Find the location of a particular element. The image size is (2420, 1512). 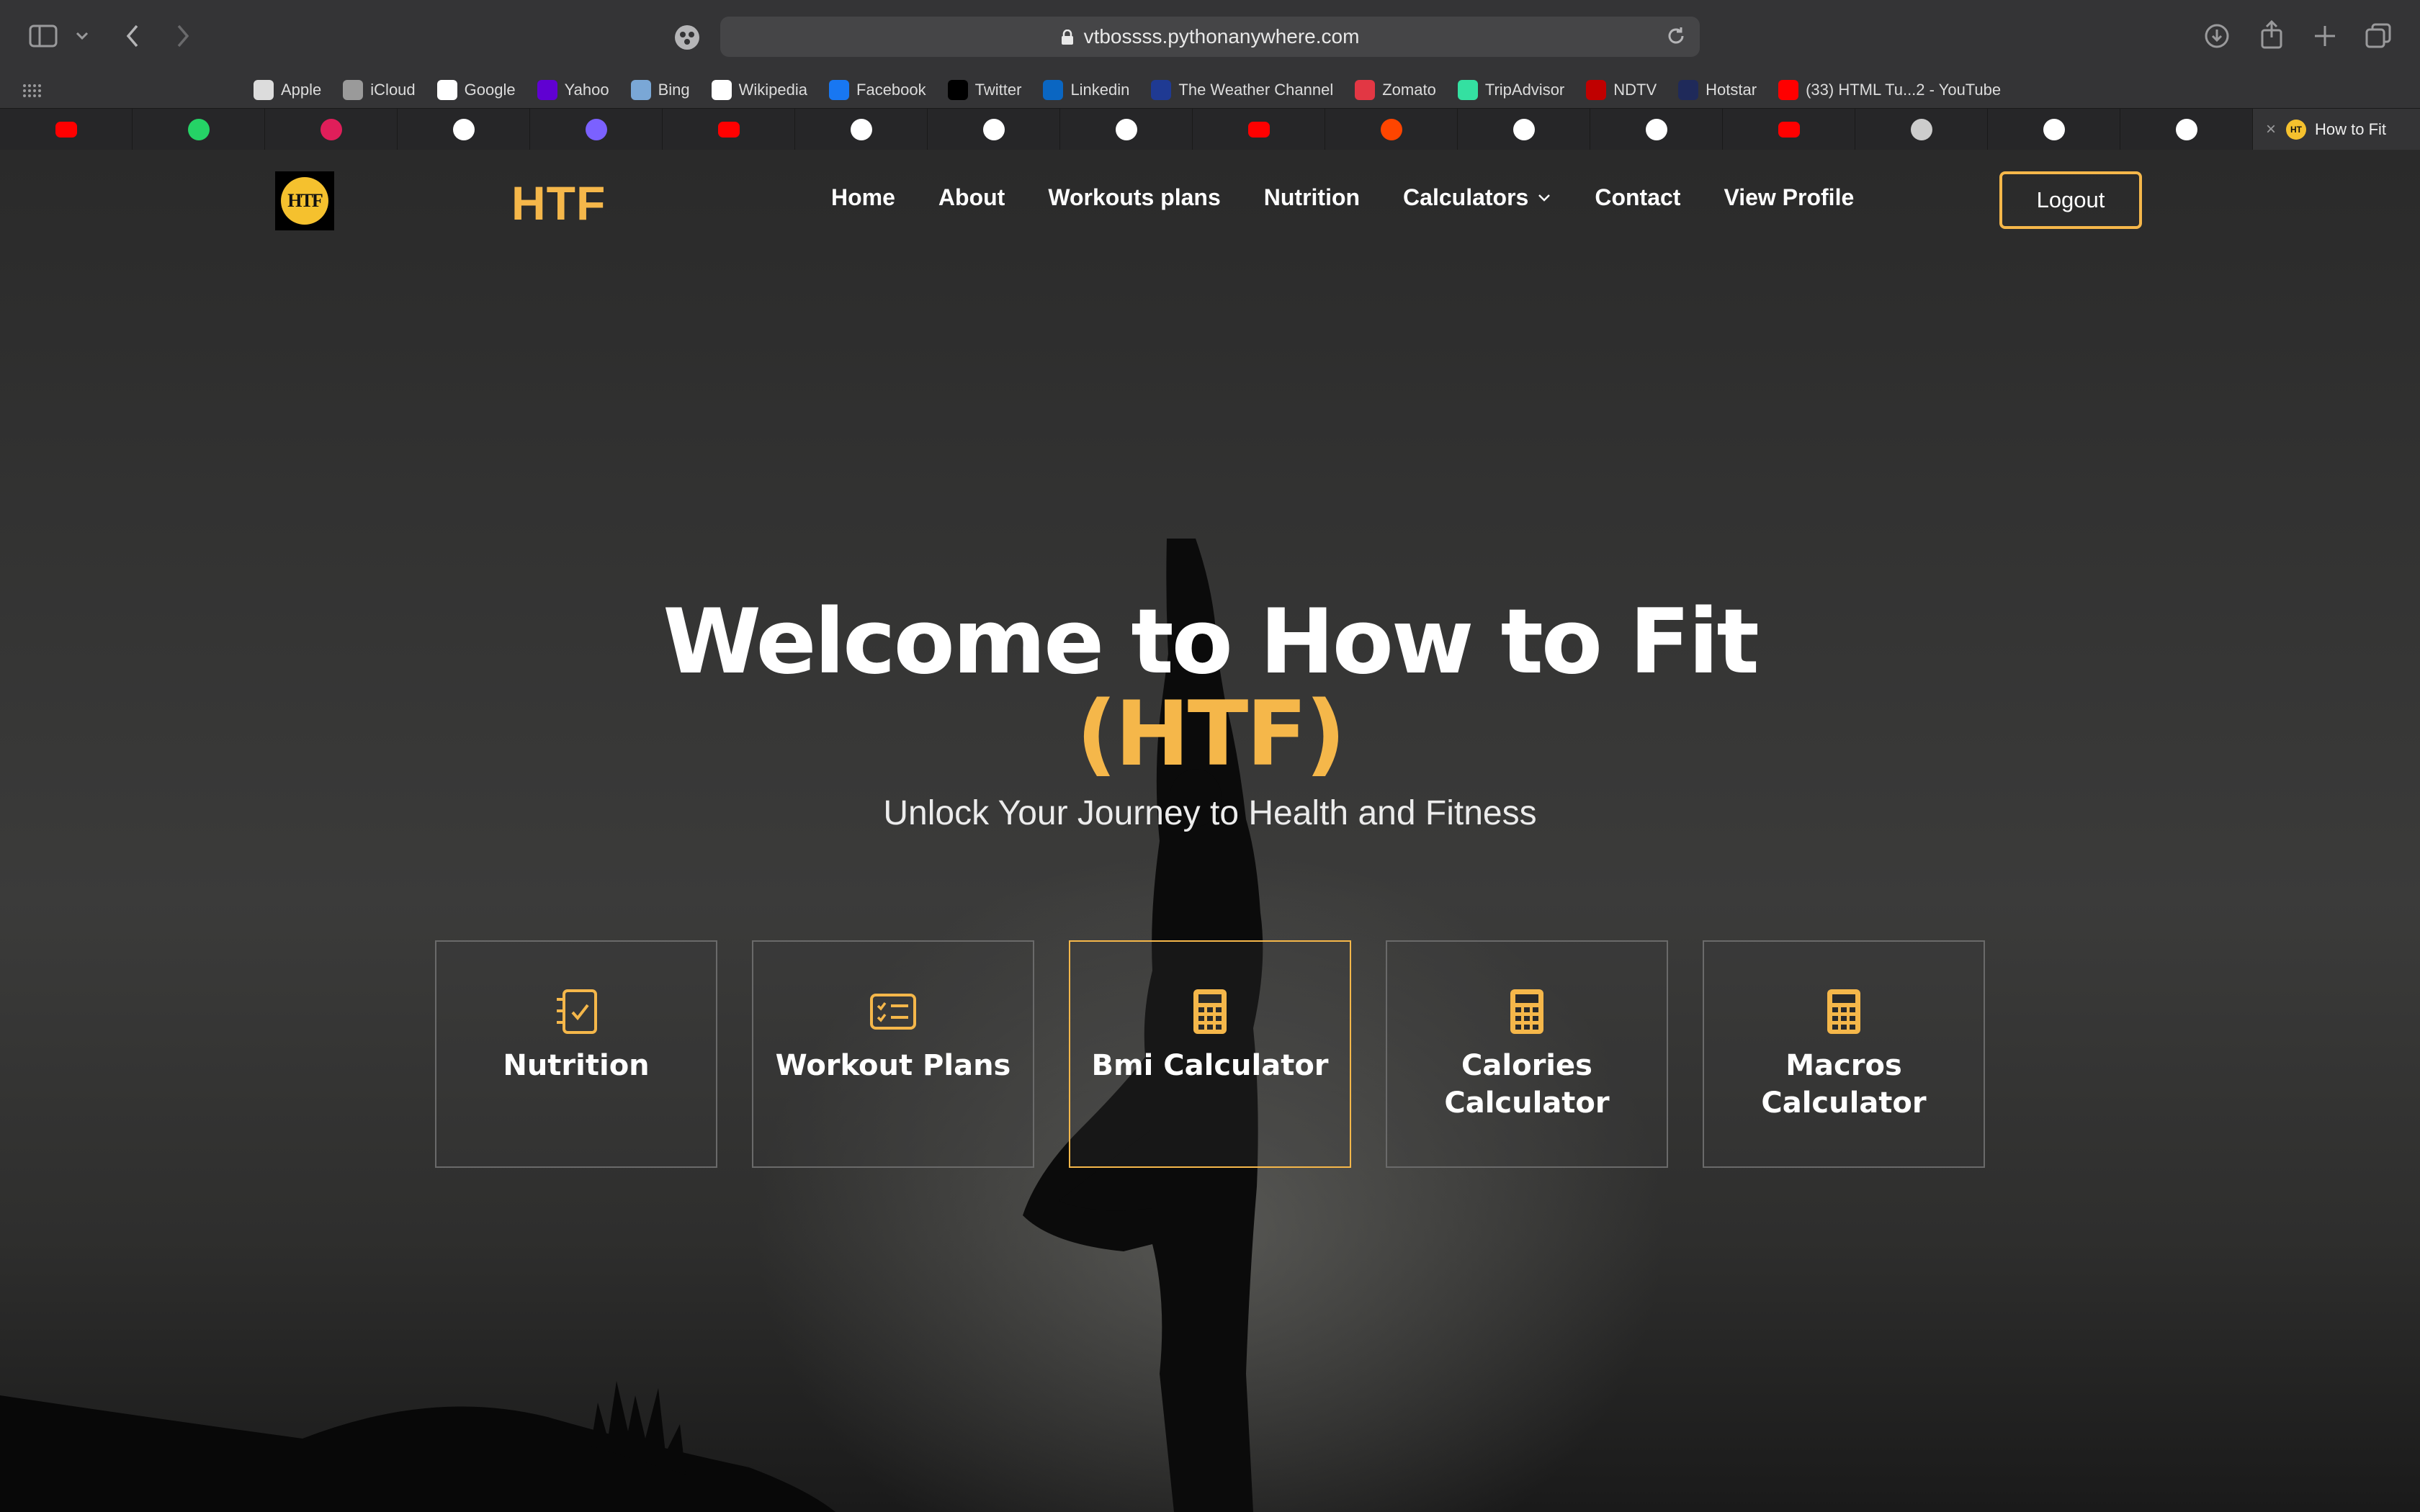

apps-grid-icon is located at coordinates (32, 90).